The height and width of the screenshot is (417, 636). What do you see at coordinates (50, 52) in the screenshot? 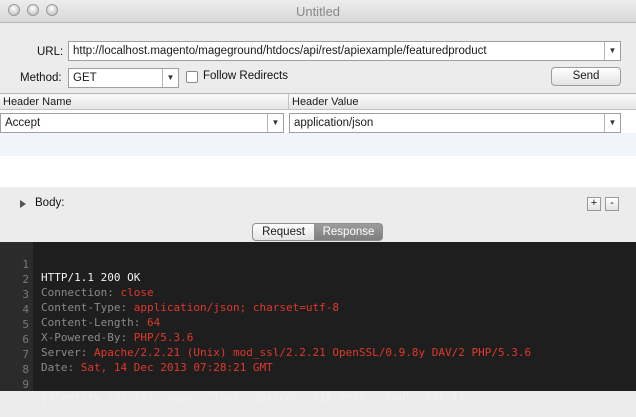
I see `url-label: URL:` at bounding box center [50, 52].